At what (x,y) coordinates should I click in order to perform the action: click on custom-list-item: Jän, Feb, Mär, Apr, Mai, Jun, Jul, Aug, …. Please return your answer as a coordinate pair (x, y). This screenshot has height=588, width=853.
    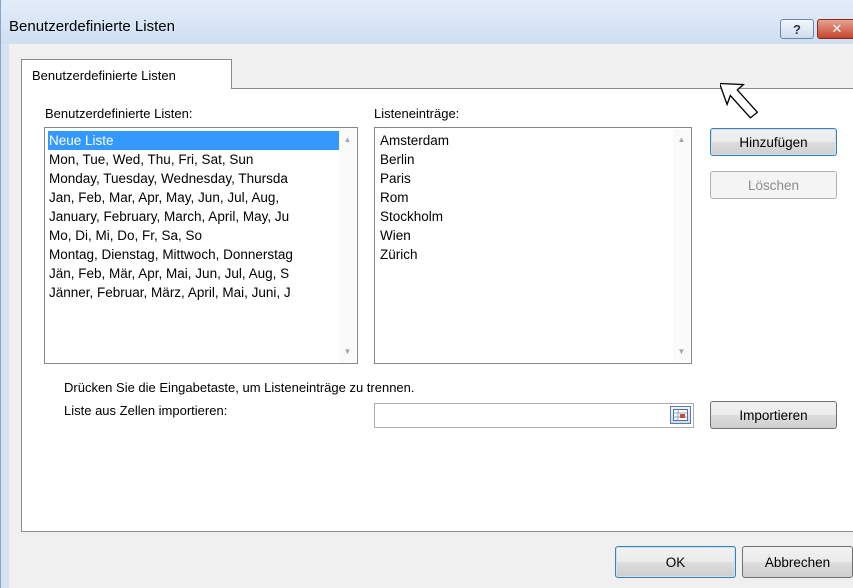
    Looking at the image, I should click on (193, 273).